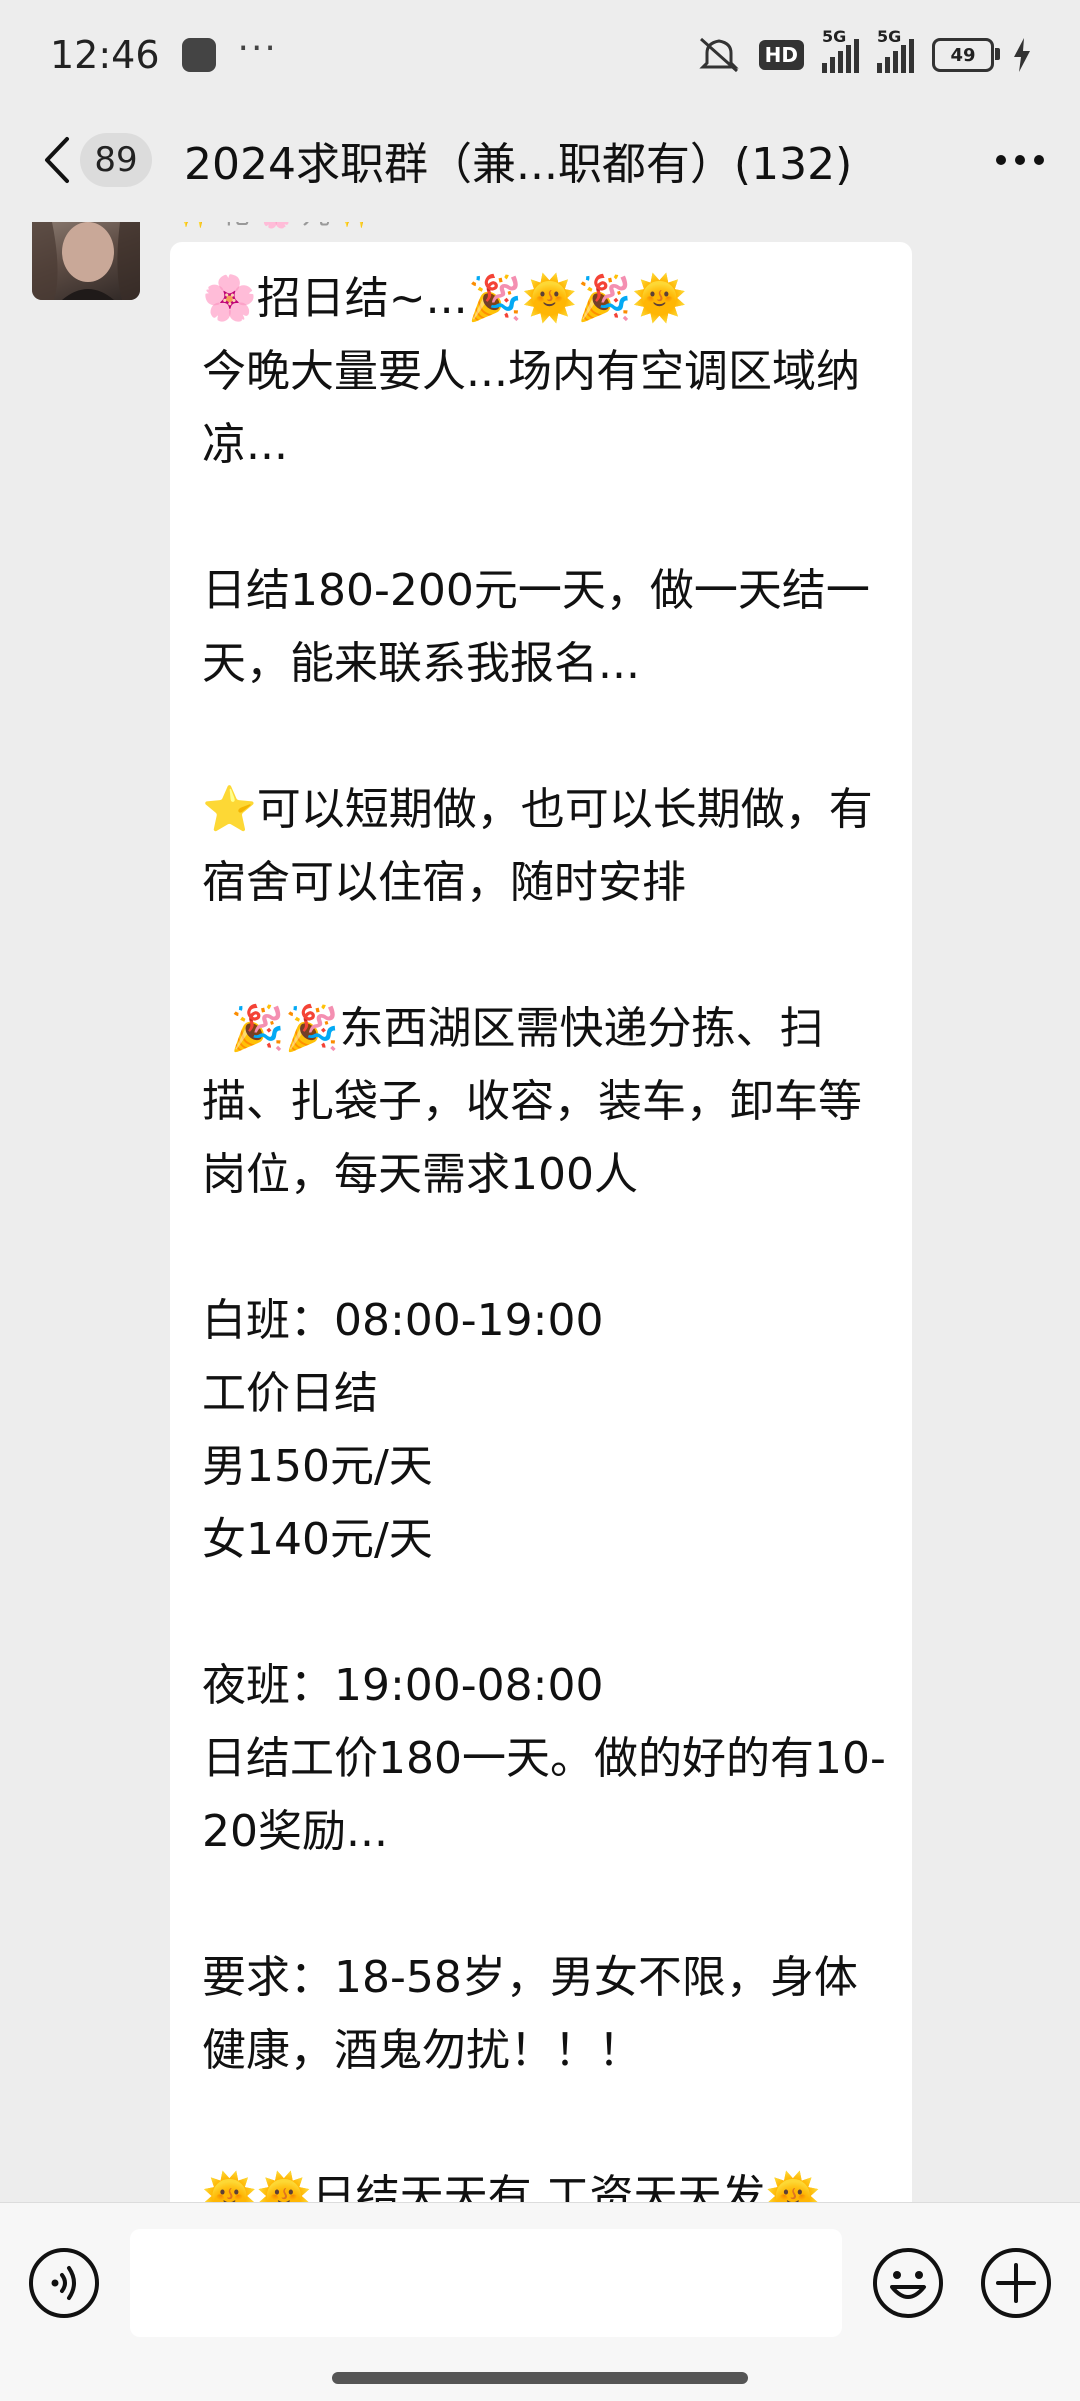 This screenshot has height=2401, width=1080. I want to click on emoji-icon, so click(908, 2283).